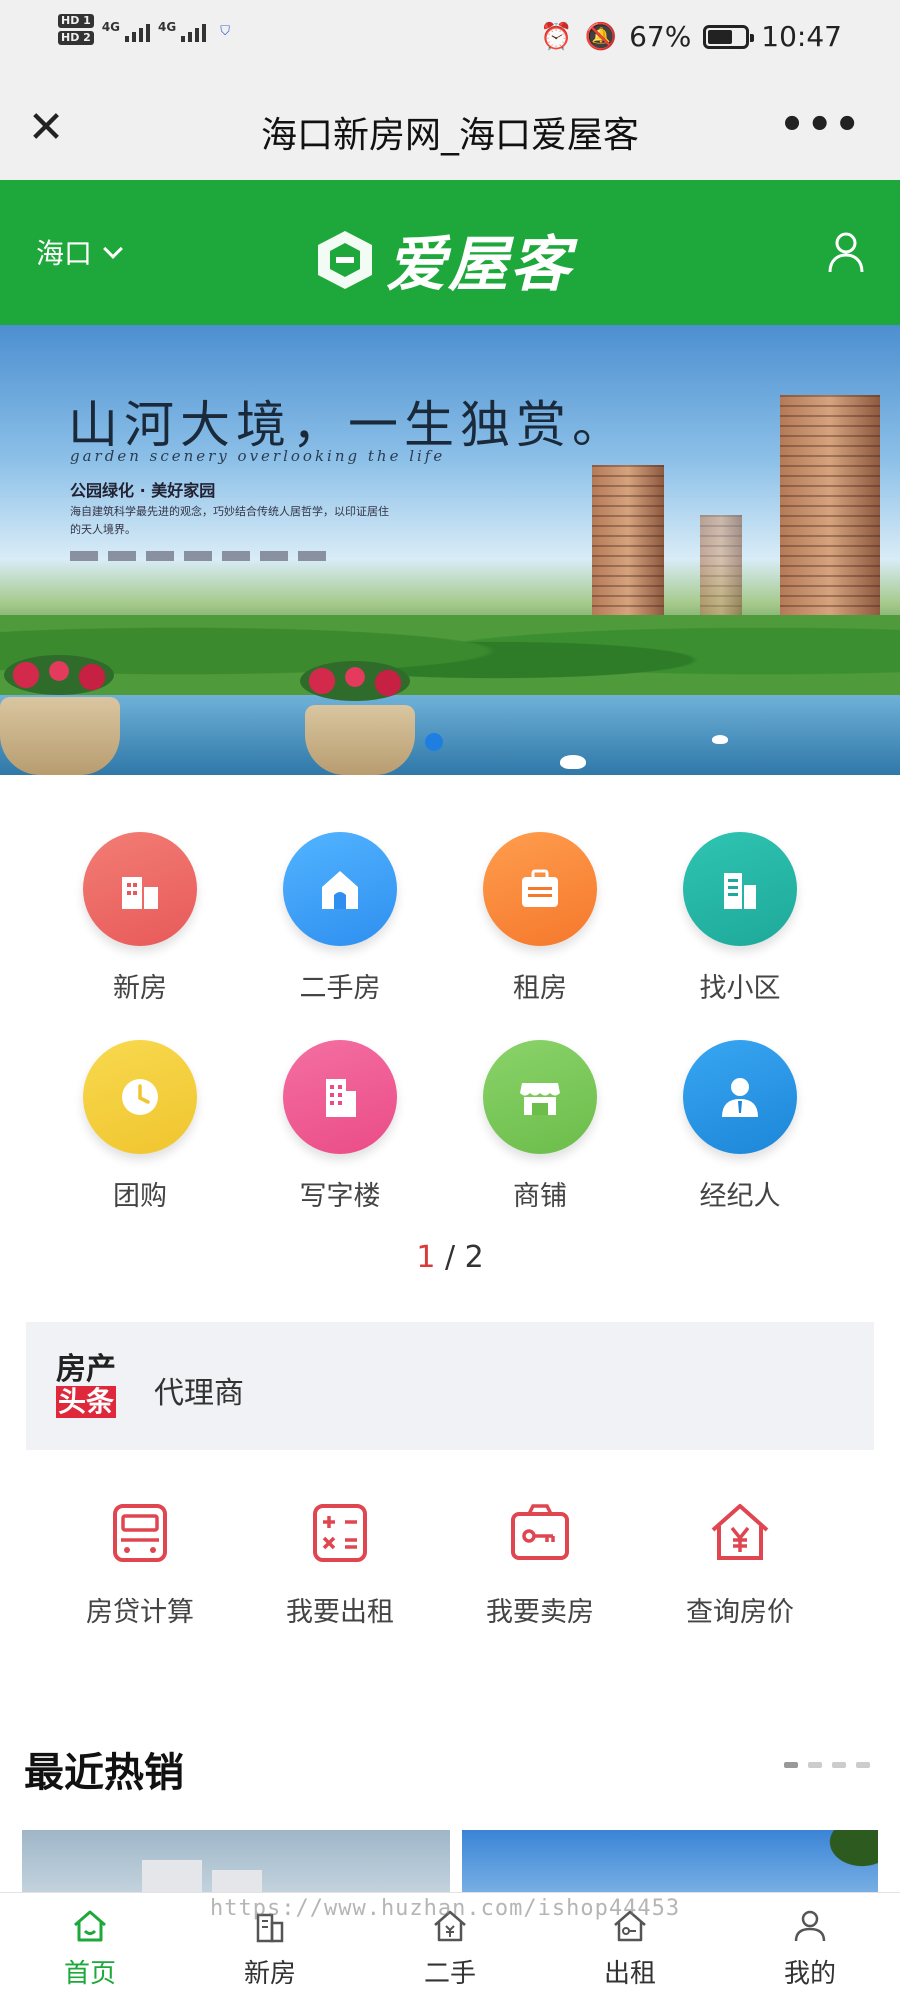 The width and height of the screenshot is (900, 2000). Describe the element at coordinates (729, 36) in the screenshot. I see `battery-icon` at that location.